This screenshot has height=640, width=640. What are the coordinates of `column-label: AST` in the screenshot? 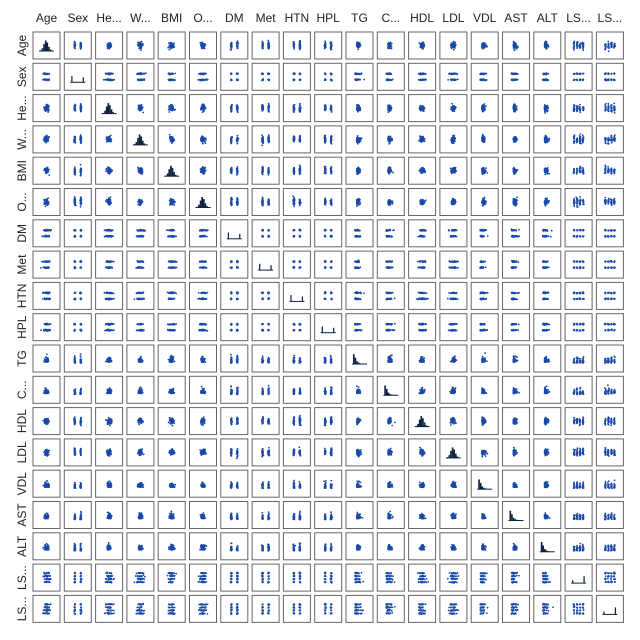 It's located at (516, 18).